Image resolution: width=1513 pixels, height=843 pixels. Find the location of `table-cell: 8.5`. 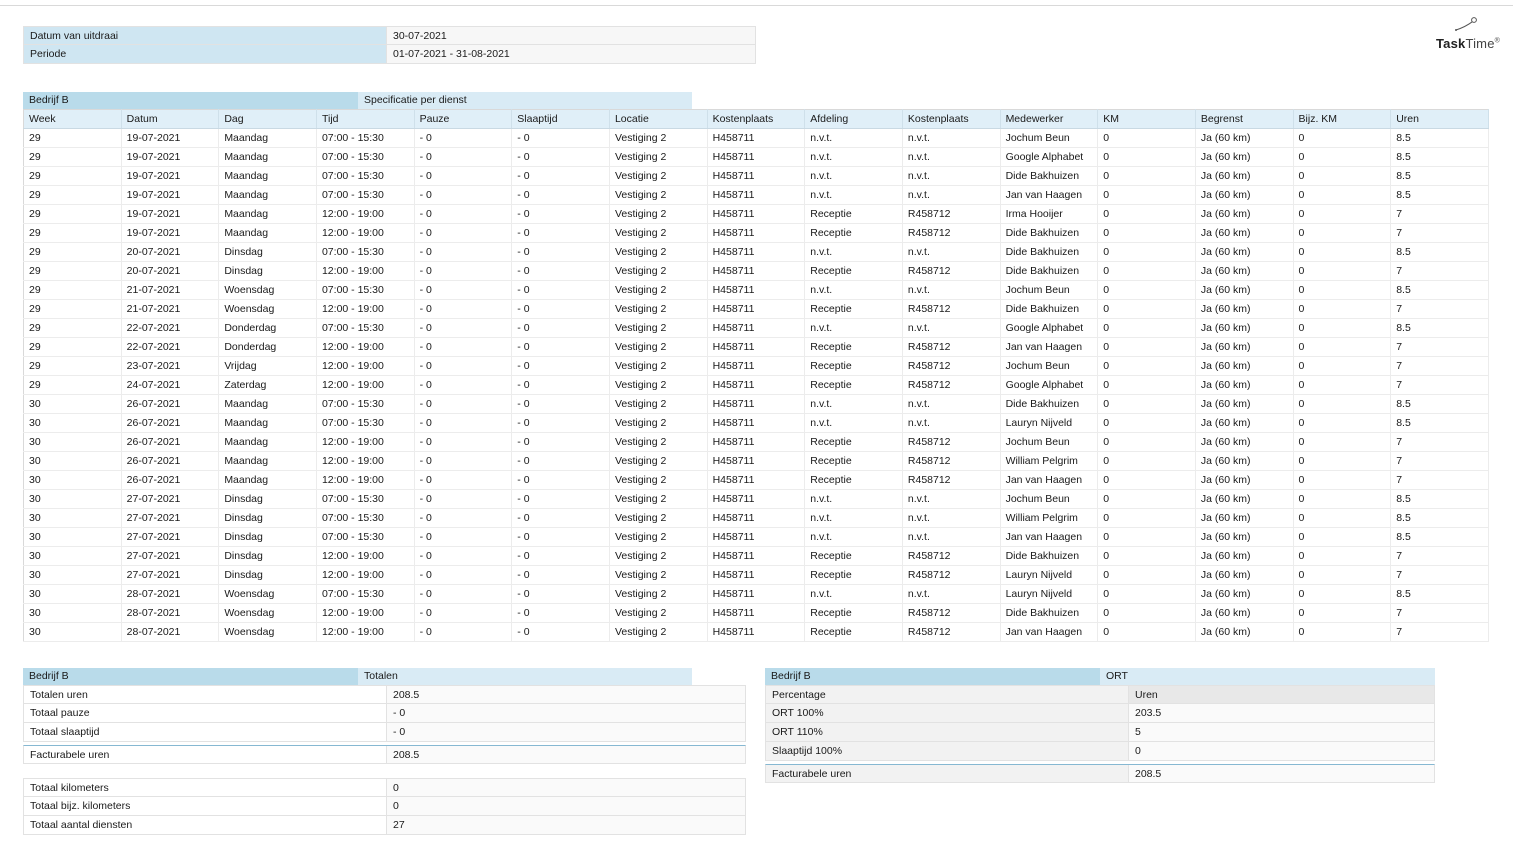

table-cell: 8.5 is located at coordinates (1439, 157).